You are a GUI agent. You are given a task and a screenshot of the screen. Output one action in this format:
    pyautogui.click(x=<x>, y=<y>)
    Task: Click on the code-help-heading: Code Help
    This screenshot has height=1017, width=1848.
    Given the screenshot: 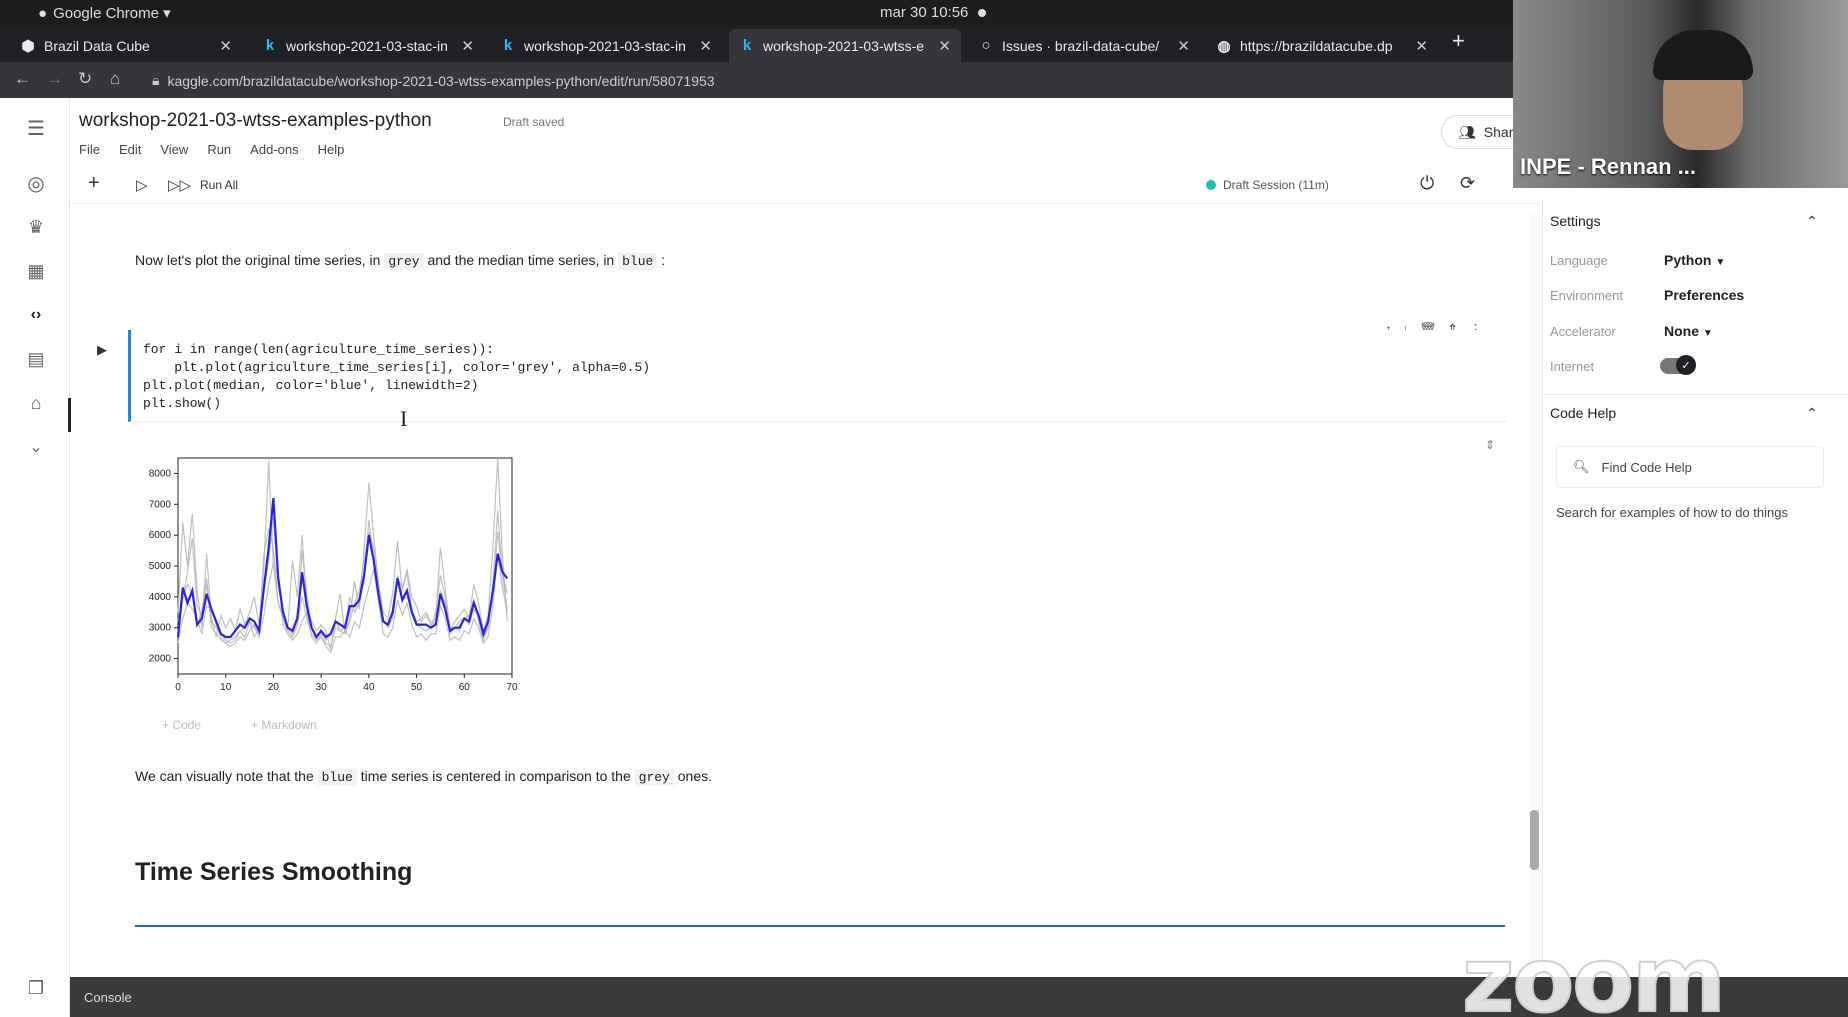 What is the action you would take?
    pyautogui.click(x=1583, y=413)
    